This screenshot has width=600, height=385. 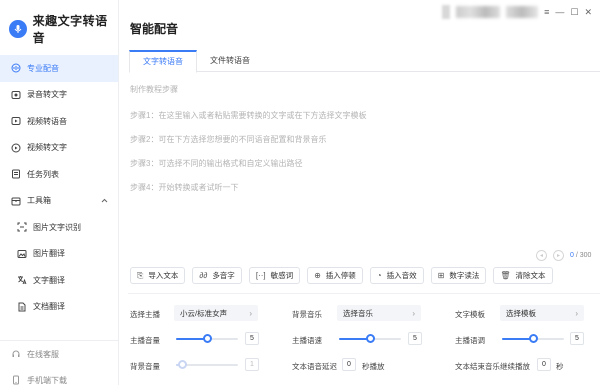 I want to click on speed-slider, so click(x=370, y=339).